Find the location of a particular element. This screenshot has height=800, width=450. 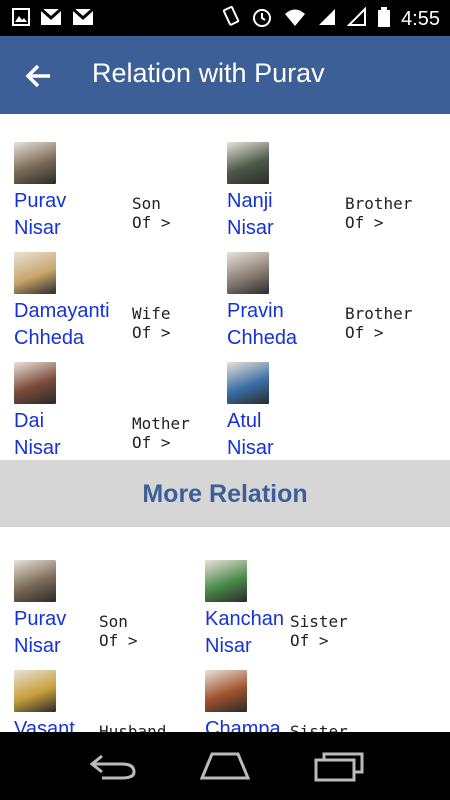

person-first-name: Atul is located at coordinates (244, 421).